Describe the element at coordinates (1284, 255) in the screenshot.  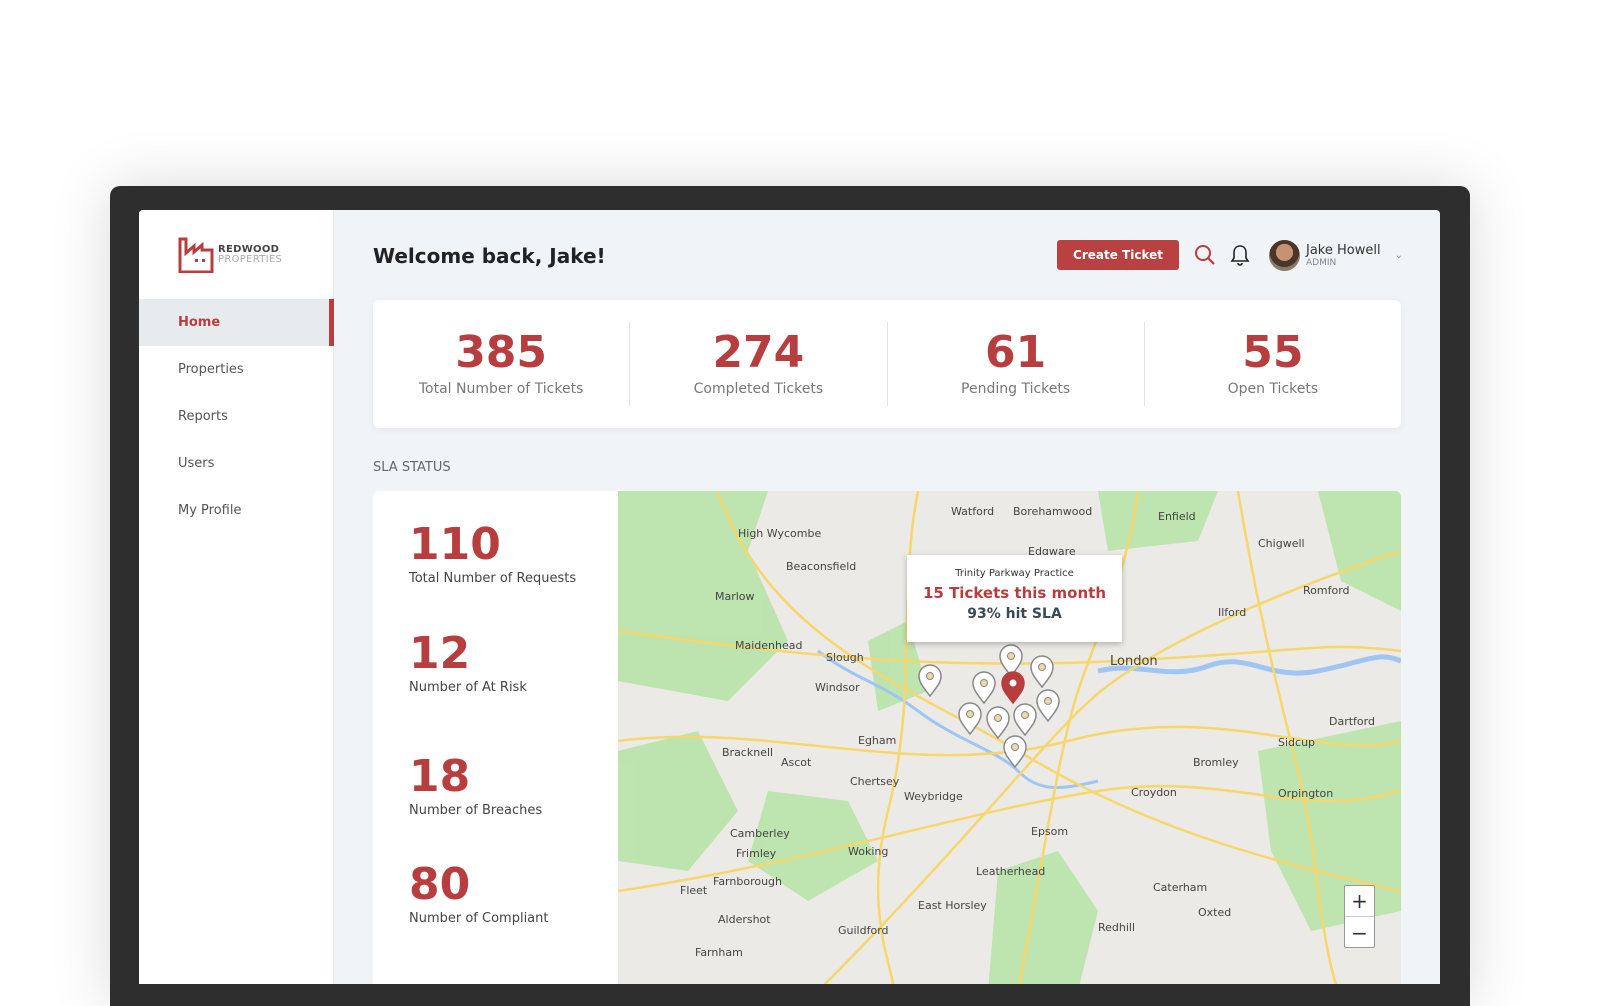
I see `avatar` at that location.